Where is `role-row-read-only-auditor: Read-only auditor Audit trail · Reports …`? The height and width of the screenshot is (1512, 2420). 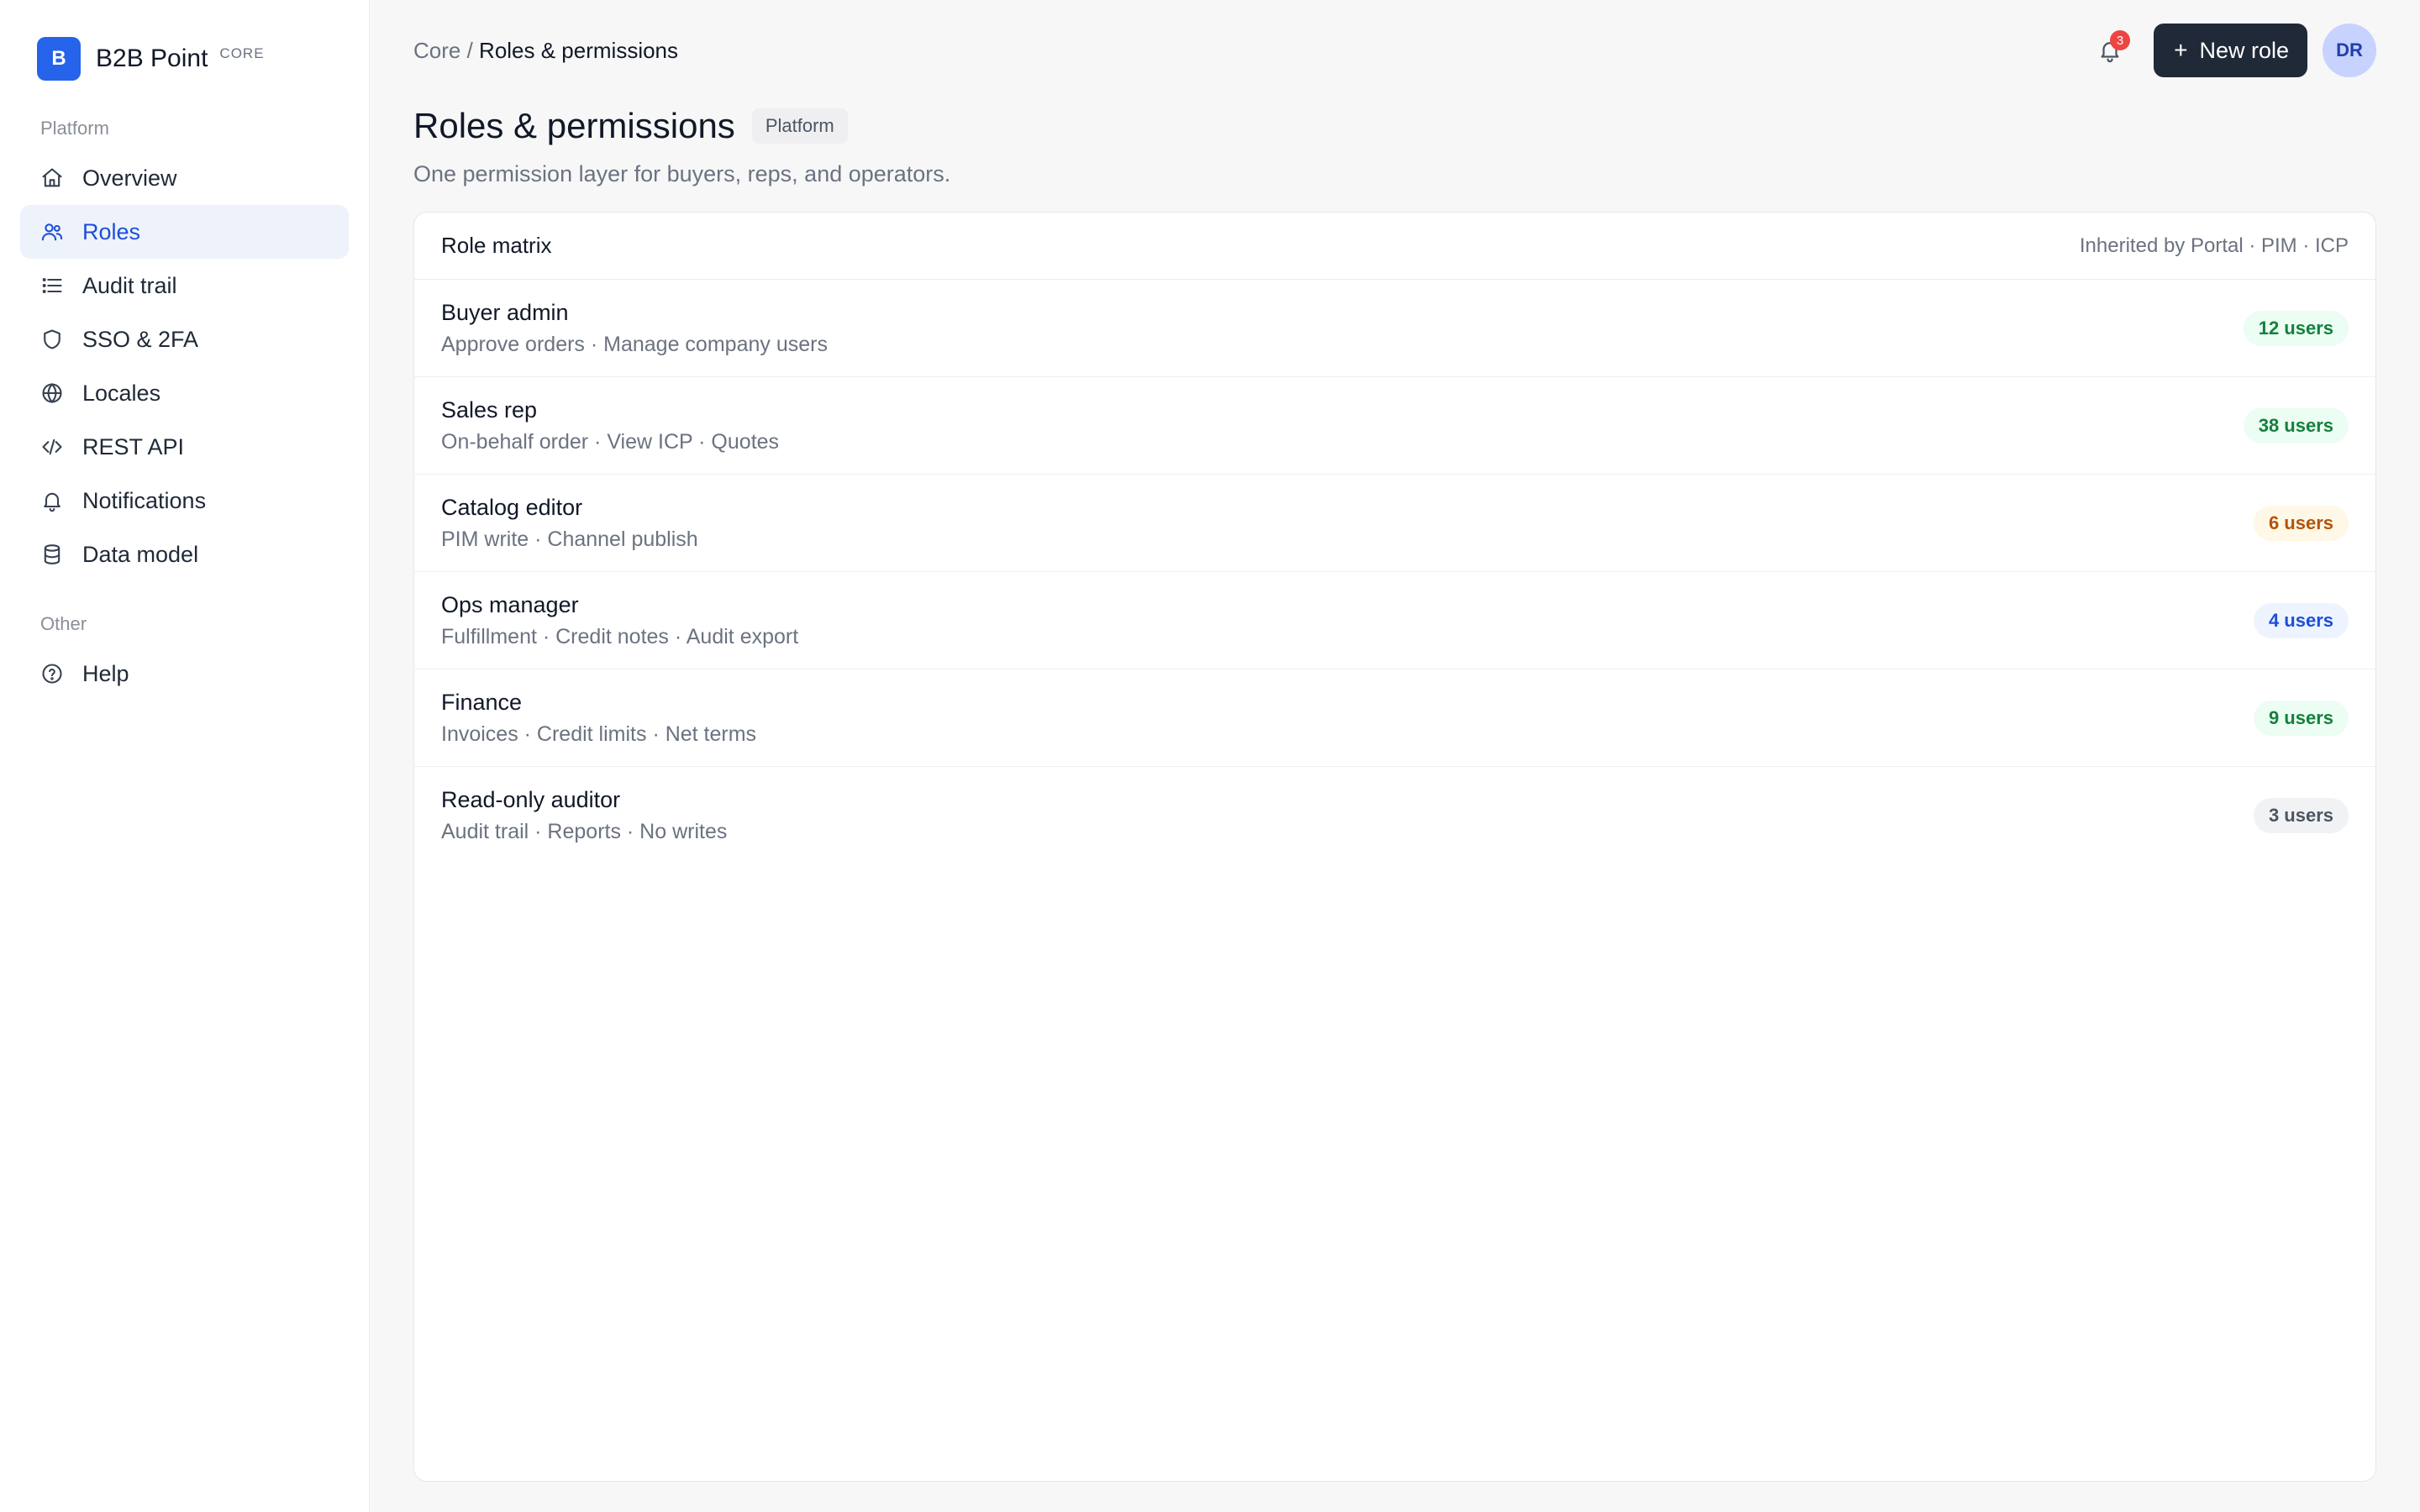 role-row-read-only-auditor: Read-only auditor Audit trail · Reports … is located at coordinates (1394, 815).